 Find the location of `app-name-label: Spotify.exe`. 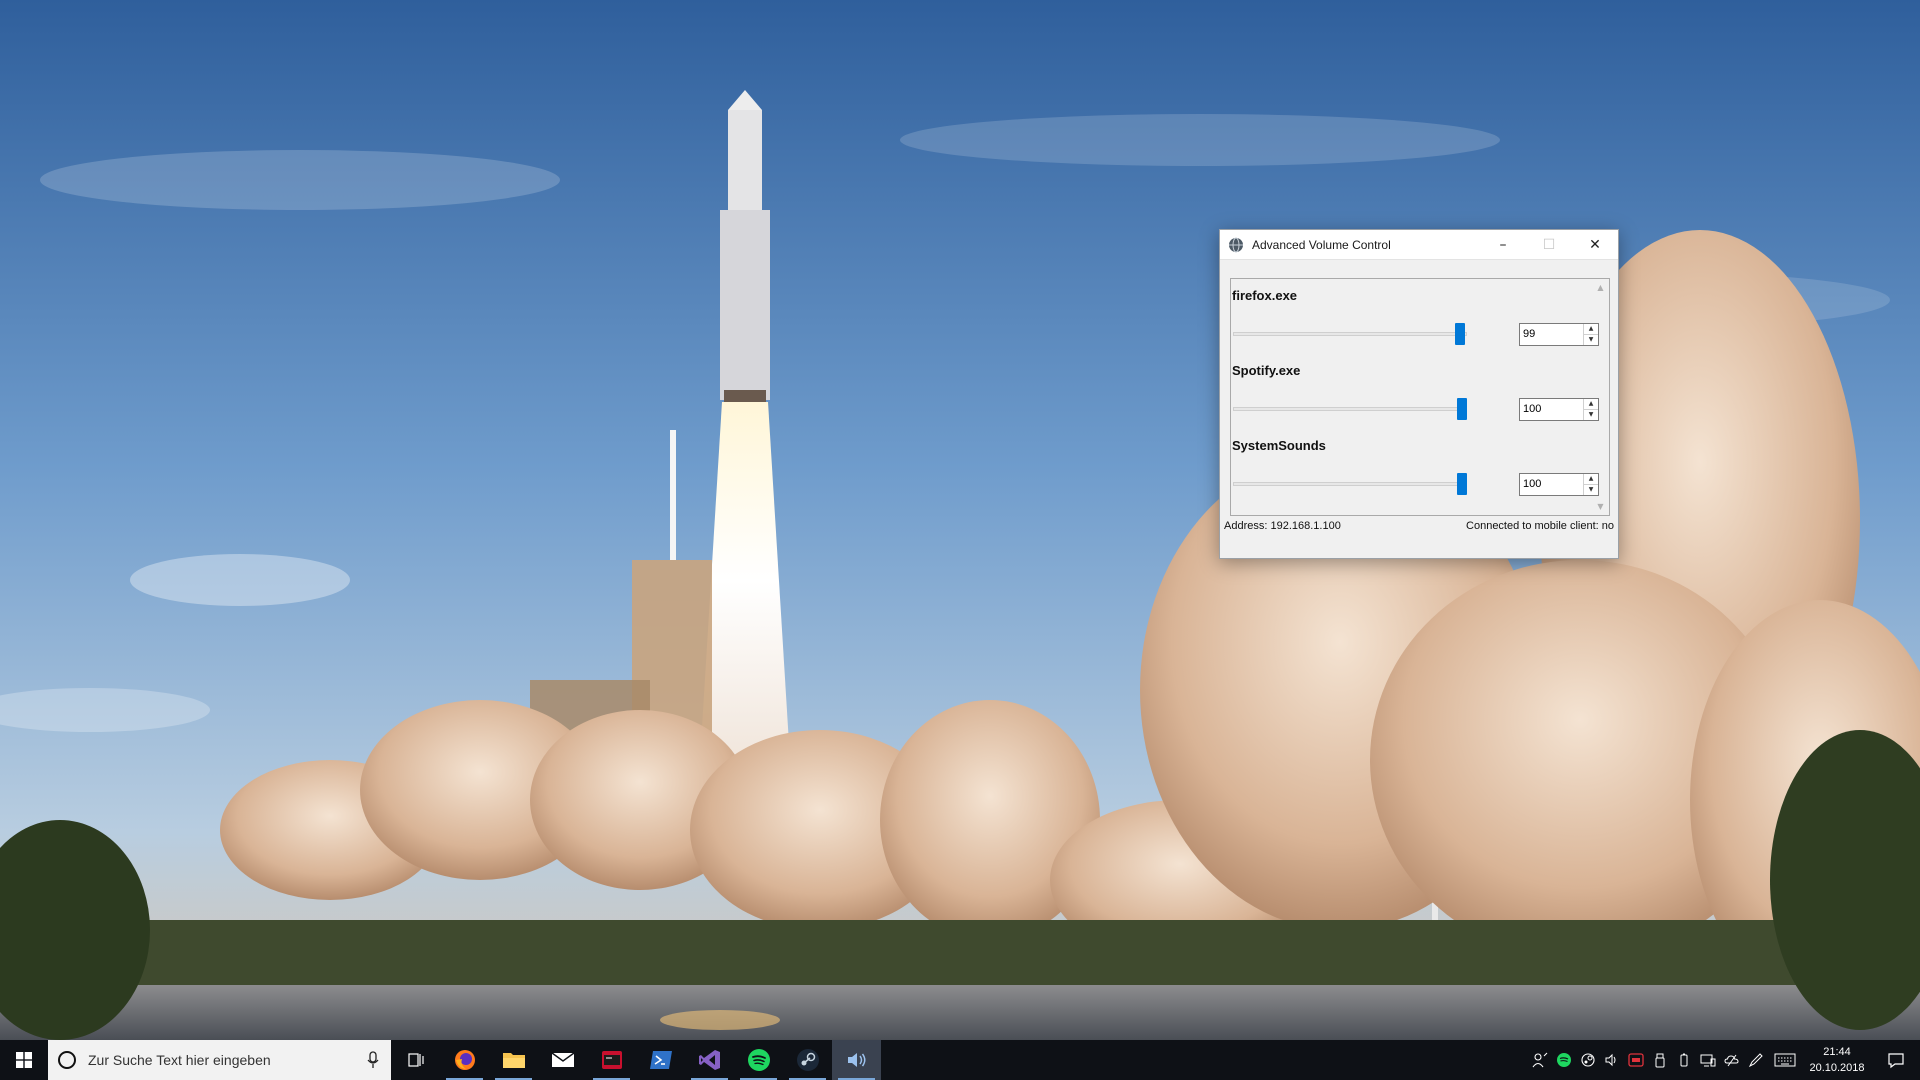

app-name-label: Spotify.exe is located at coordinates (1266, 370).